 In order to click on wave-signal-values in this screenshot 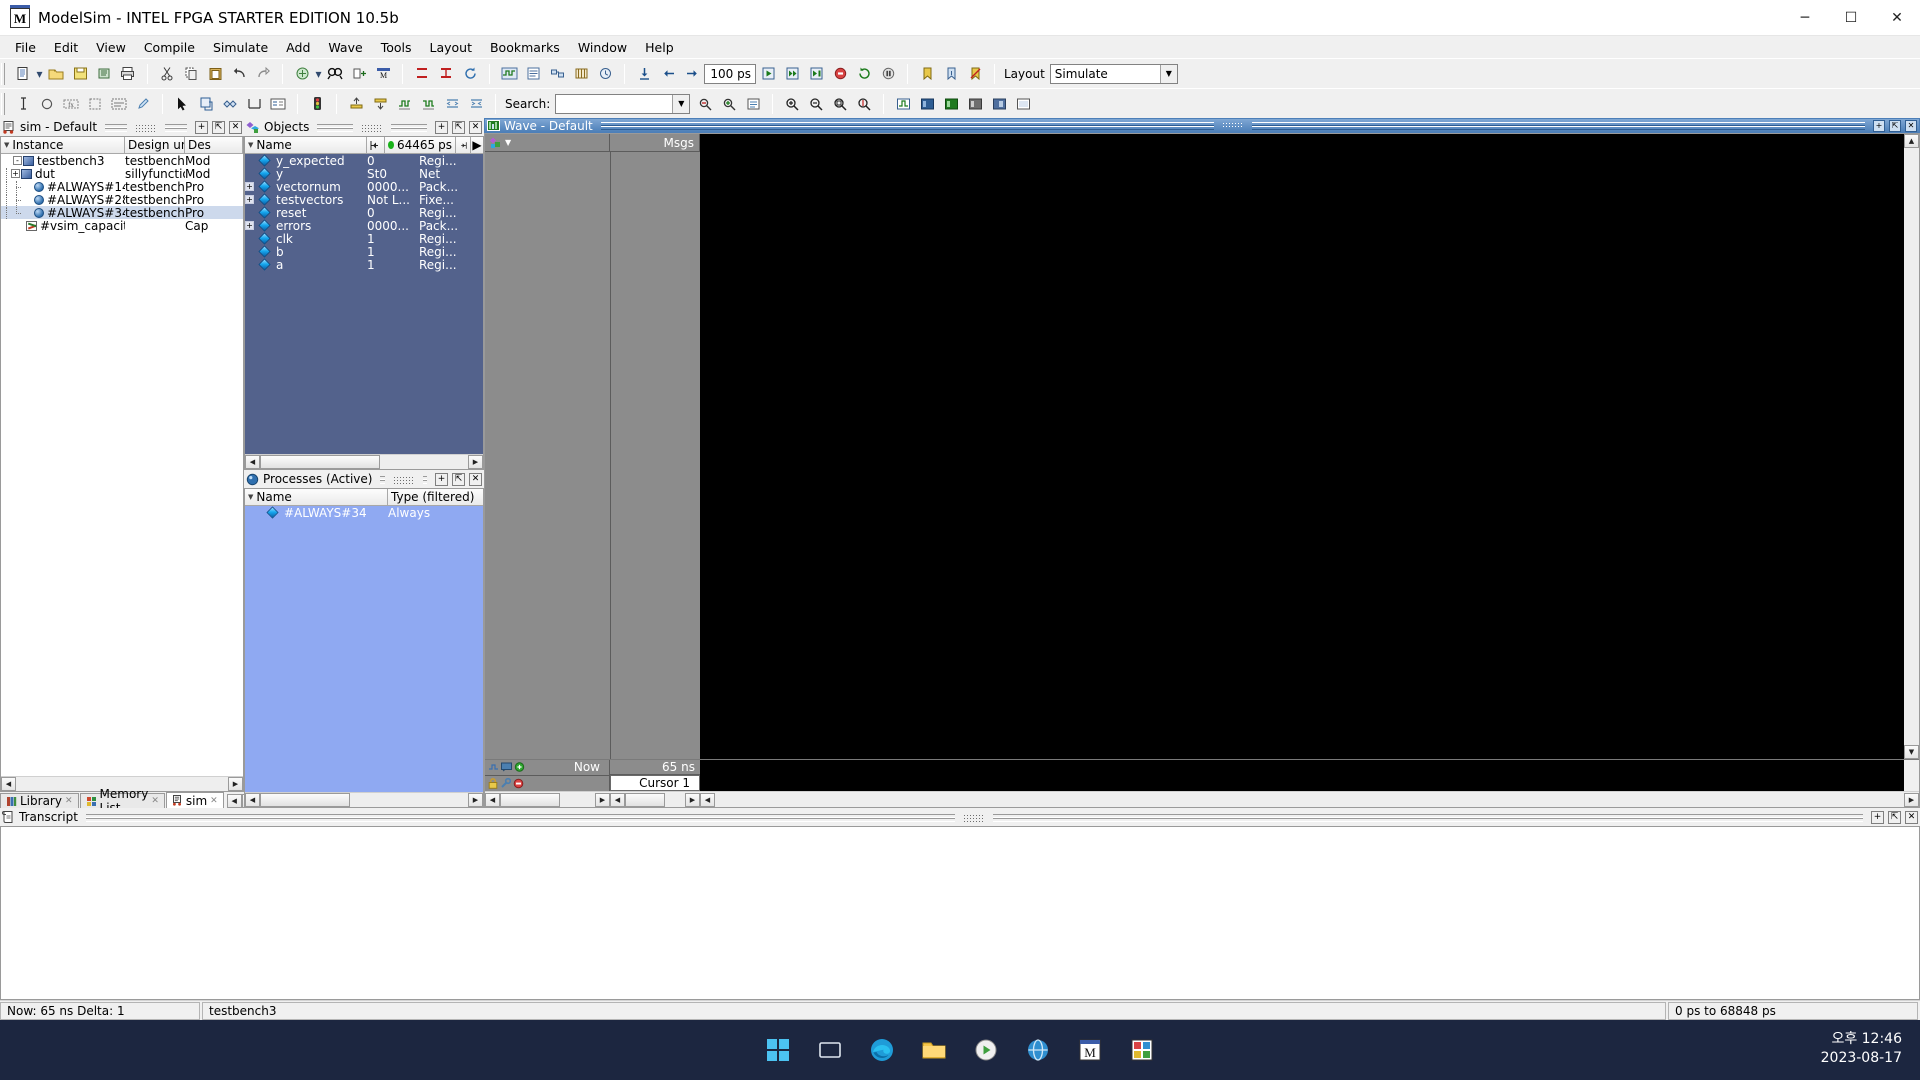, I will do `click(655, 455)`.